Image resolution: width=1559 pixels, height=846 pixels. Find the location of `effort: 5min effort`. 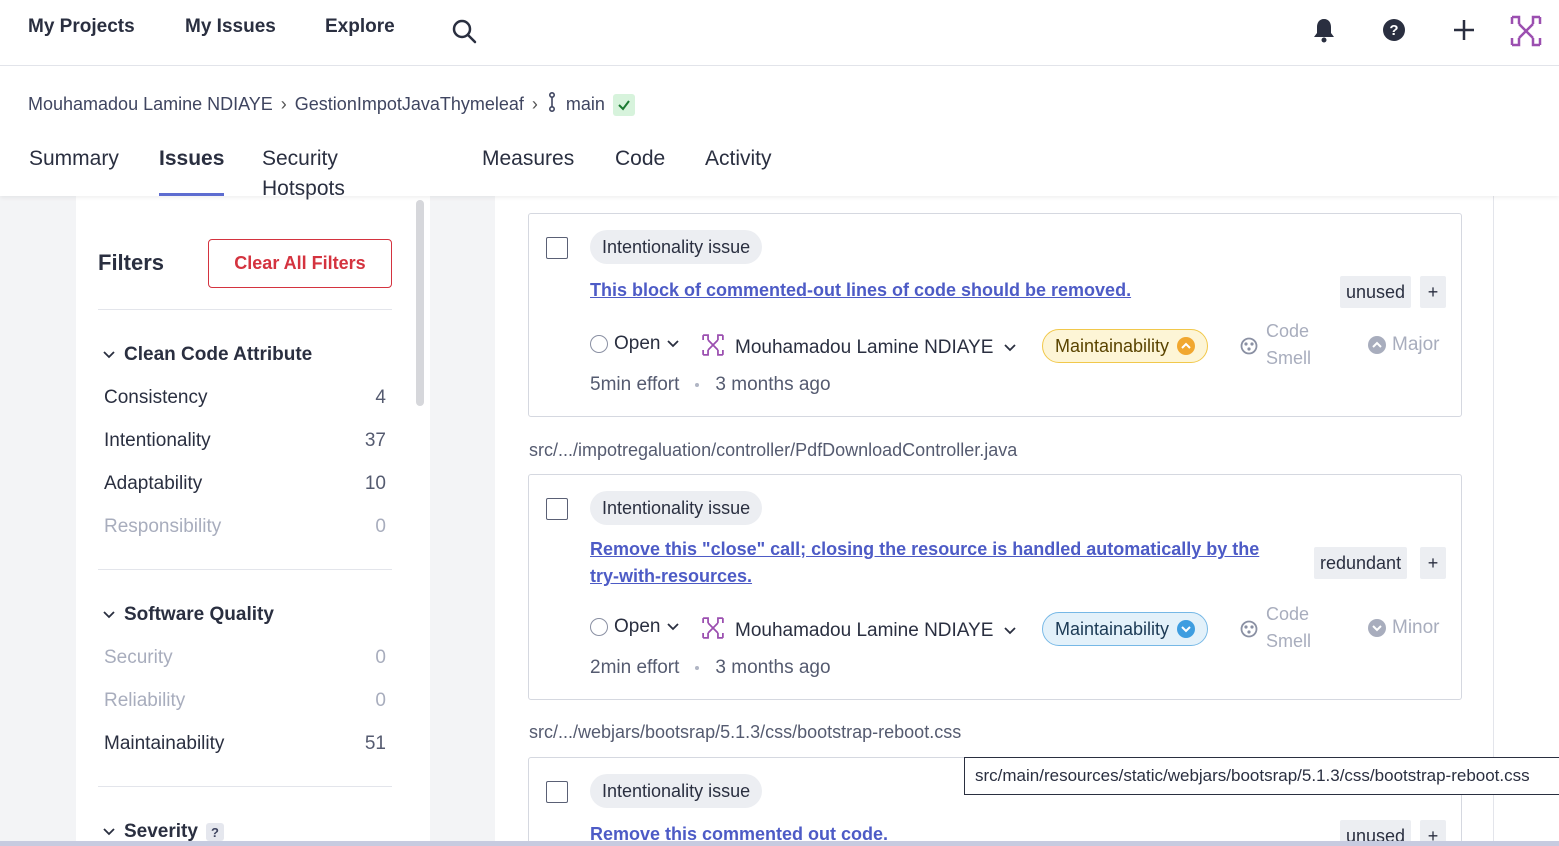

effort: 5min effort is located at coordinates (635, 384).